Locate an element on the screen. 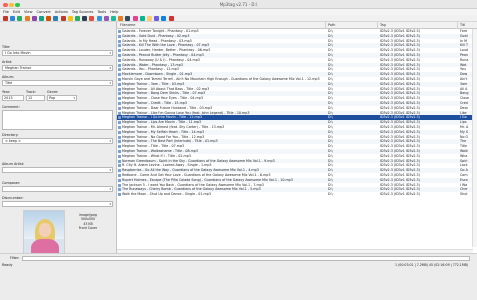 The height and width of the screenshot is (300, 477). discnumber-field: ▾ is located at coordinates (57, 204).